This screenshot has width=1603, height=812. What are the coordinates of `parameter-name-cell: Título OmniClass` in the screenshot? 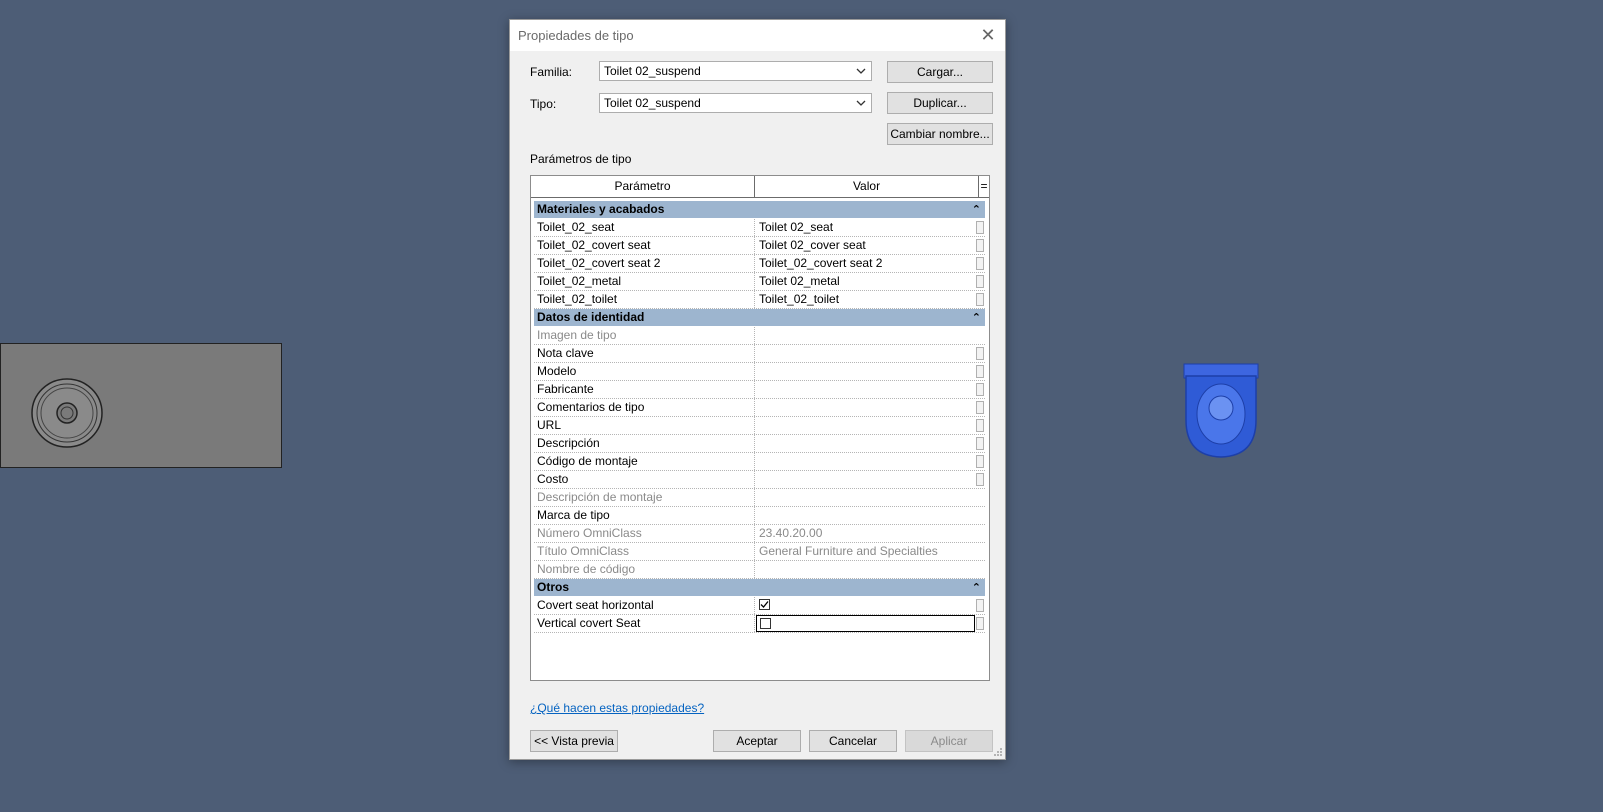 It's located at (644, 551).